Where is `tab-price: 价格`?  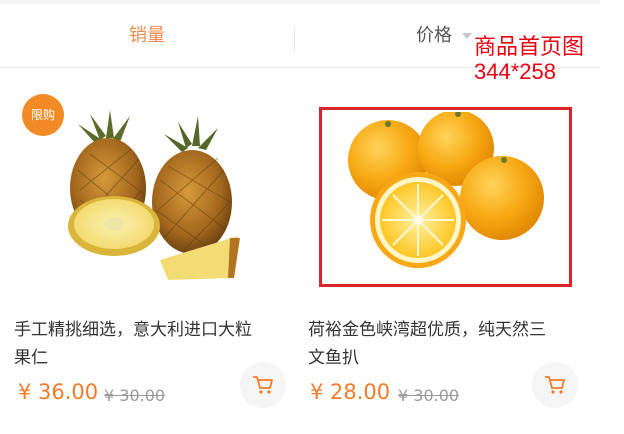
tab-price: 价格 is located at coordinates (434, 36).